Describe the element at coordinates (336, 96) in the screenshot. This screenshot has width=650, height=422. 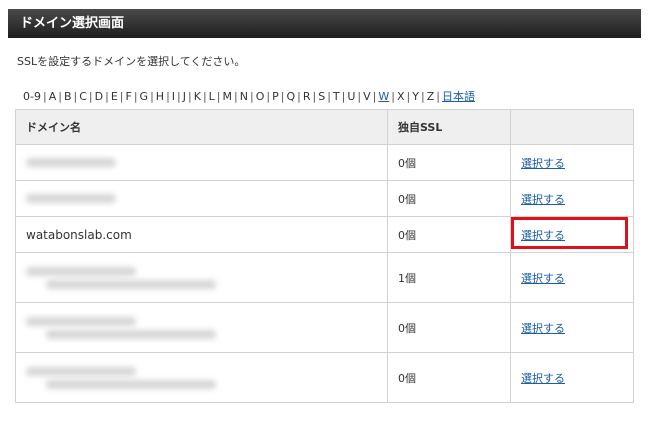
I see `alpha-filter-t: T` at that location.